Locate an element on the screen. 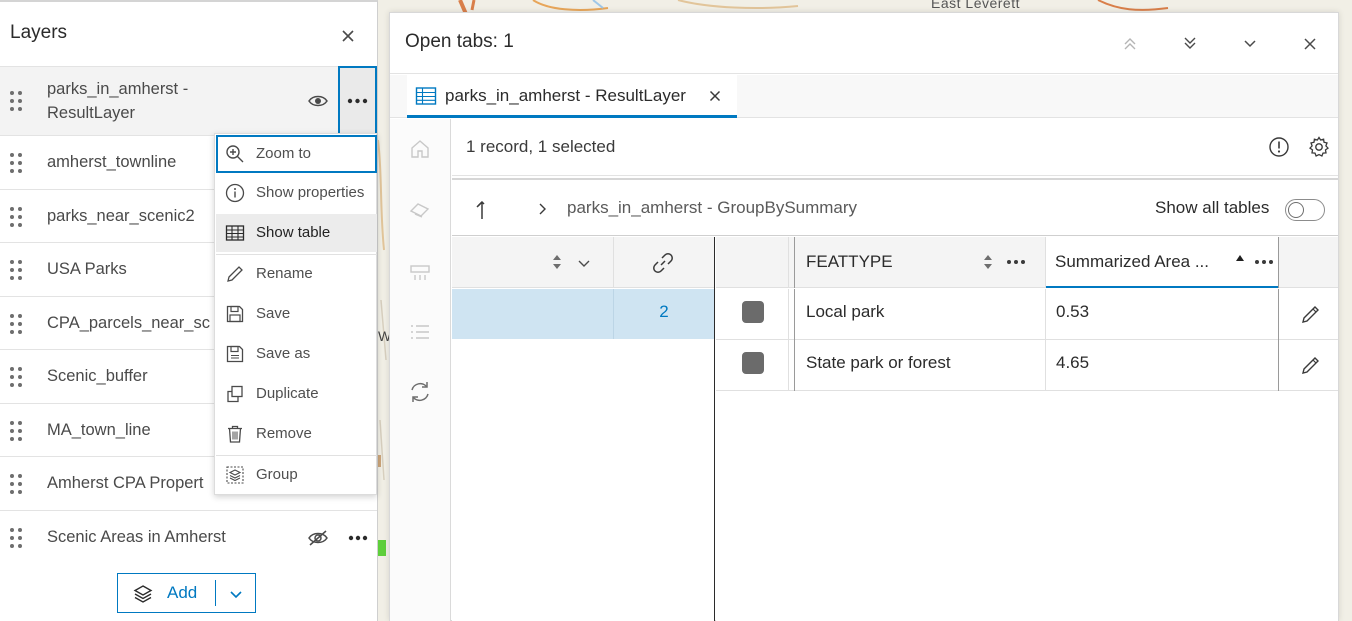 This screenshot has width=1352, height=621. open-tabs-title: Open tabs: 1 is located at coordinates (459, 41).